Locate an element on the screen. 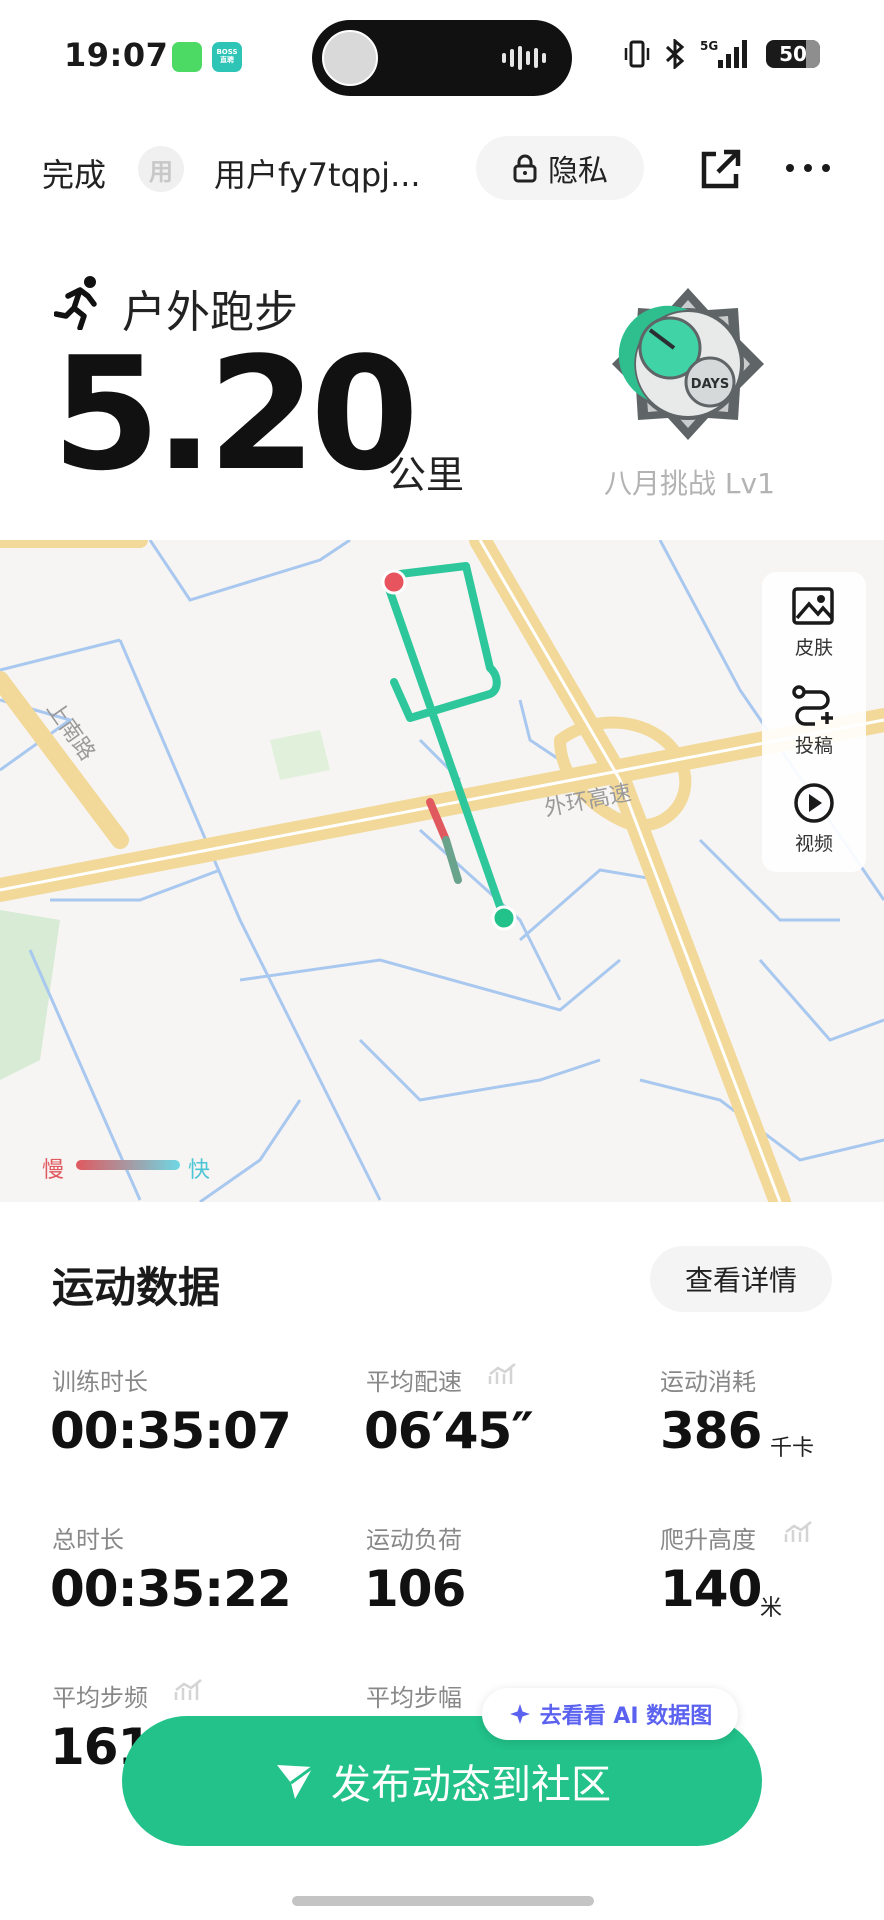 This screenshot has width=884, height=1920. metric-label: 运动消耗 is located at coordinates (708, 1382).